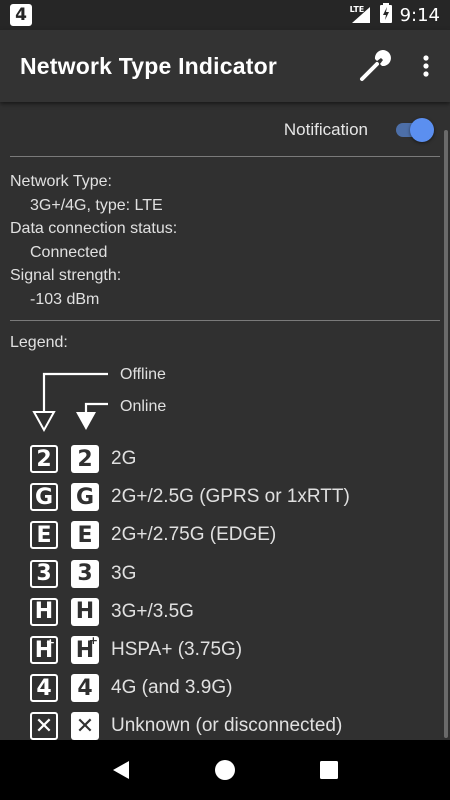  What do you see at coordinates (85, 459) in the screenshot?
I see `2g-online-icon: 2` at bounding box center [85, 459].